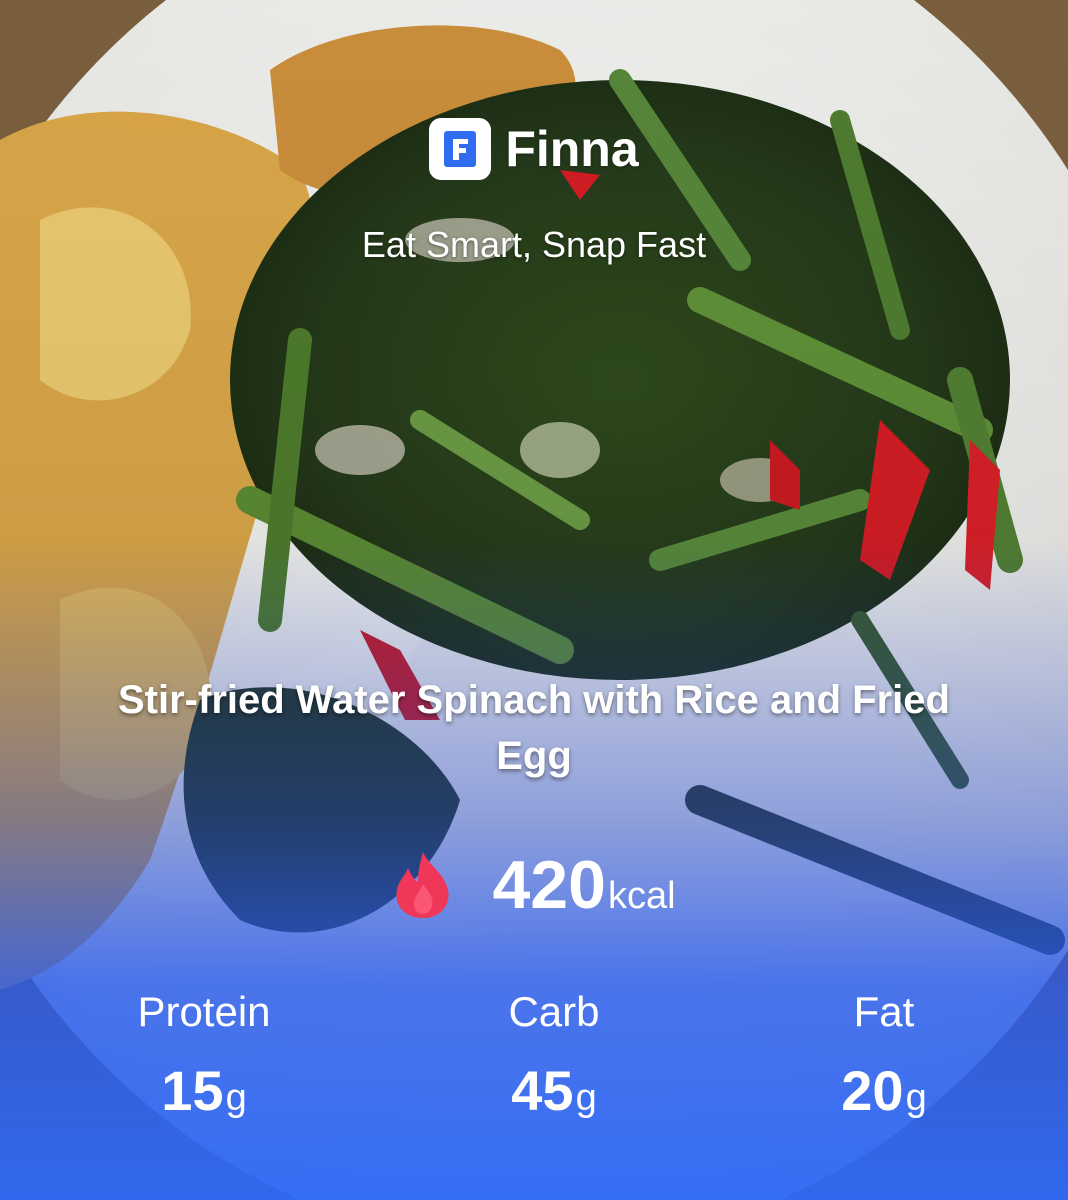  Describe the element at coordinates (572, 149) in the screenshot. I see `app-name: Finna` at that location.